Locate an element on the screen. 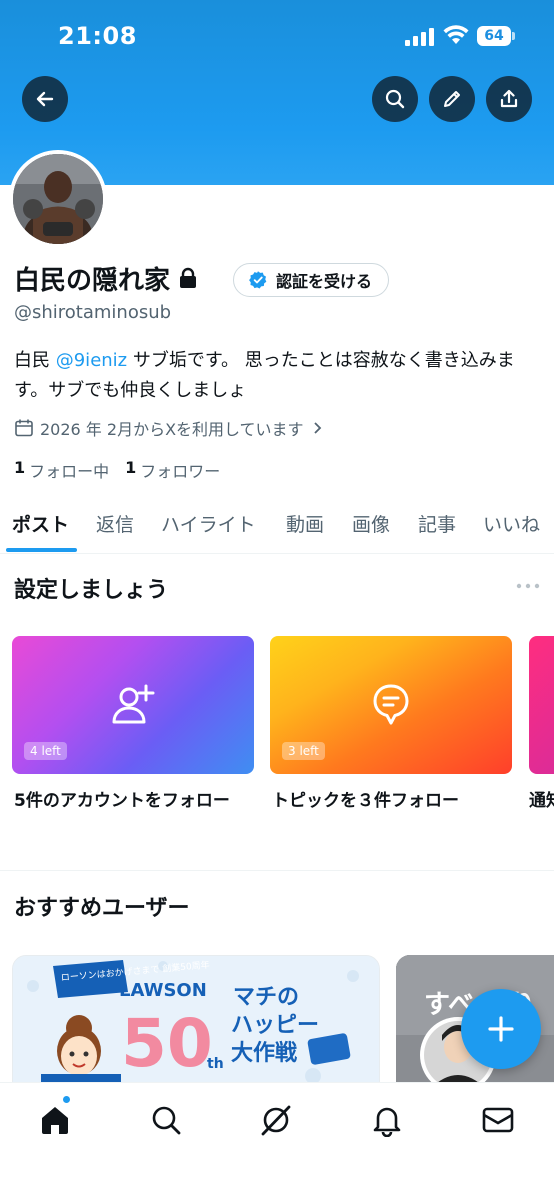 The width and height of the screenshot is (554, 1200). grok-icon is located at coordinates (276, 1120).